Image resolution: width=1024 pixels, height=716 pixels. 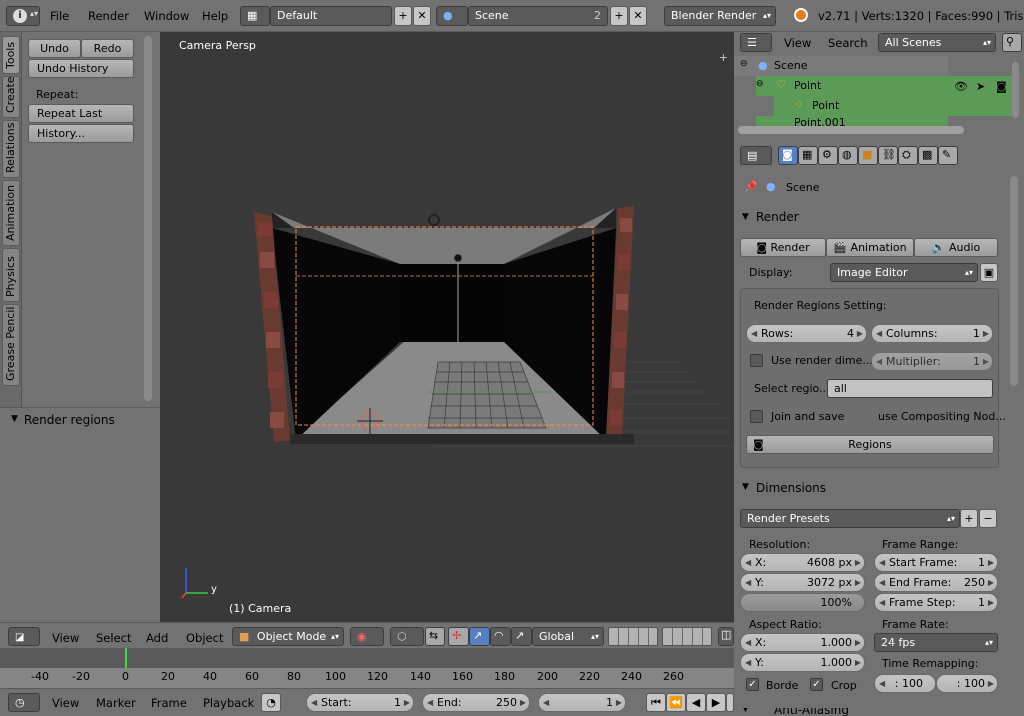 What do you see at coordinates (500, 636) in the screenshot?
I see `scale-manipulator: ◠` at bounding box center [500, 636].